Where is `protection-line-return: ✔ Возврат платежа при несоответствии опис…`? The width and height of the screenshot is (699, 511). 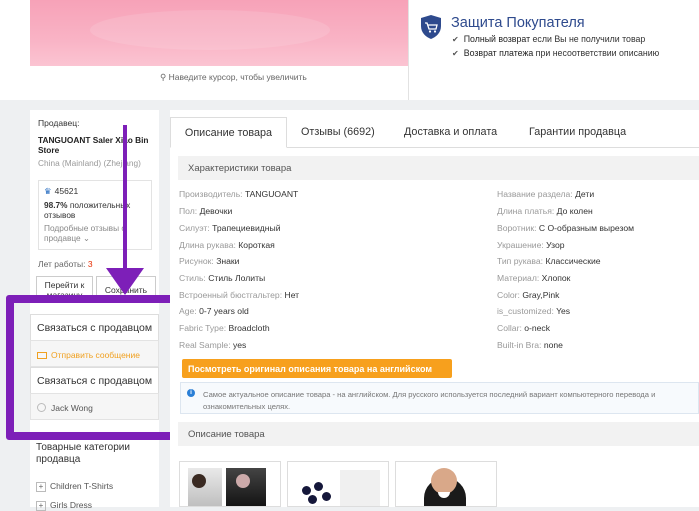
protection-line-return: ✔ Возврат платежа при несоответствии опис… is located at coordinates (556, 53).